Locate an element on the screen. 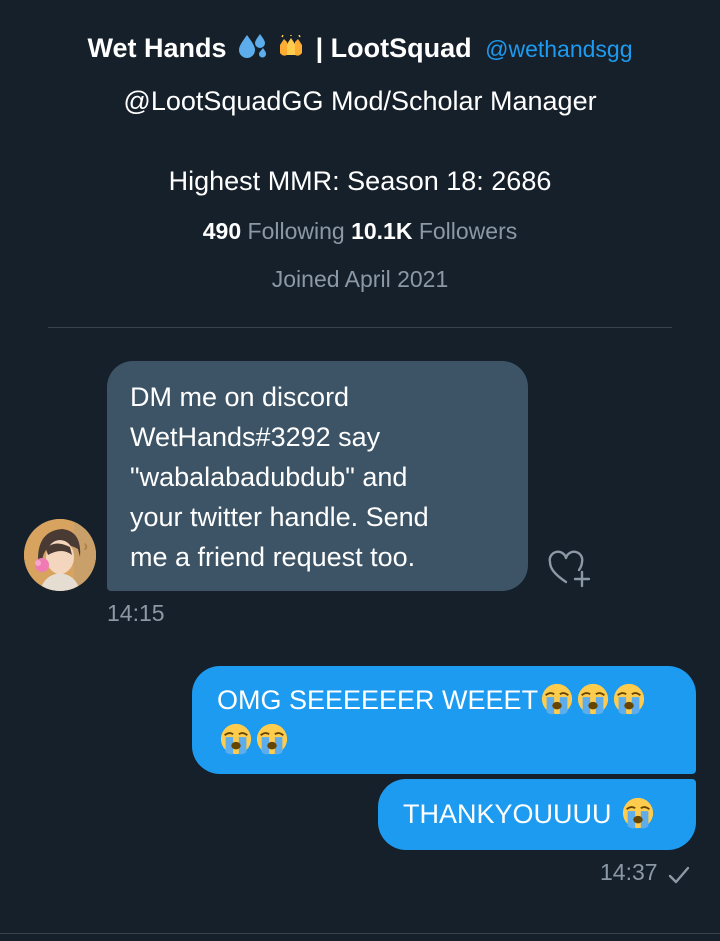 The width and height of the screenshot is (720, 941). profile-handle: @wethandsgg is located at coordinates (558, 49).